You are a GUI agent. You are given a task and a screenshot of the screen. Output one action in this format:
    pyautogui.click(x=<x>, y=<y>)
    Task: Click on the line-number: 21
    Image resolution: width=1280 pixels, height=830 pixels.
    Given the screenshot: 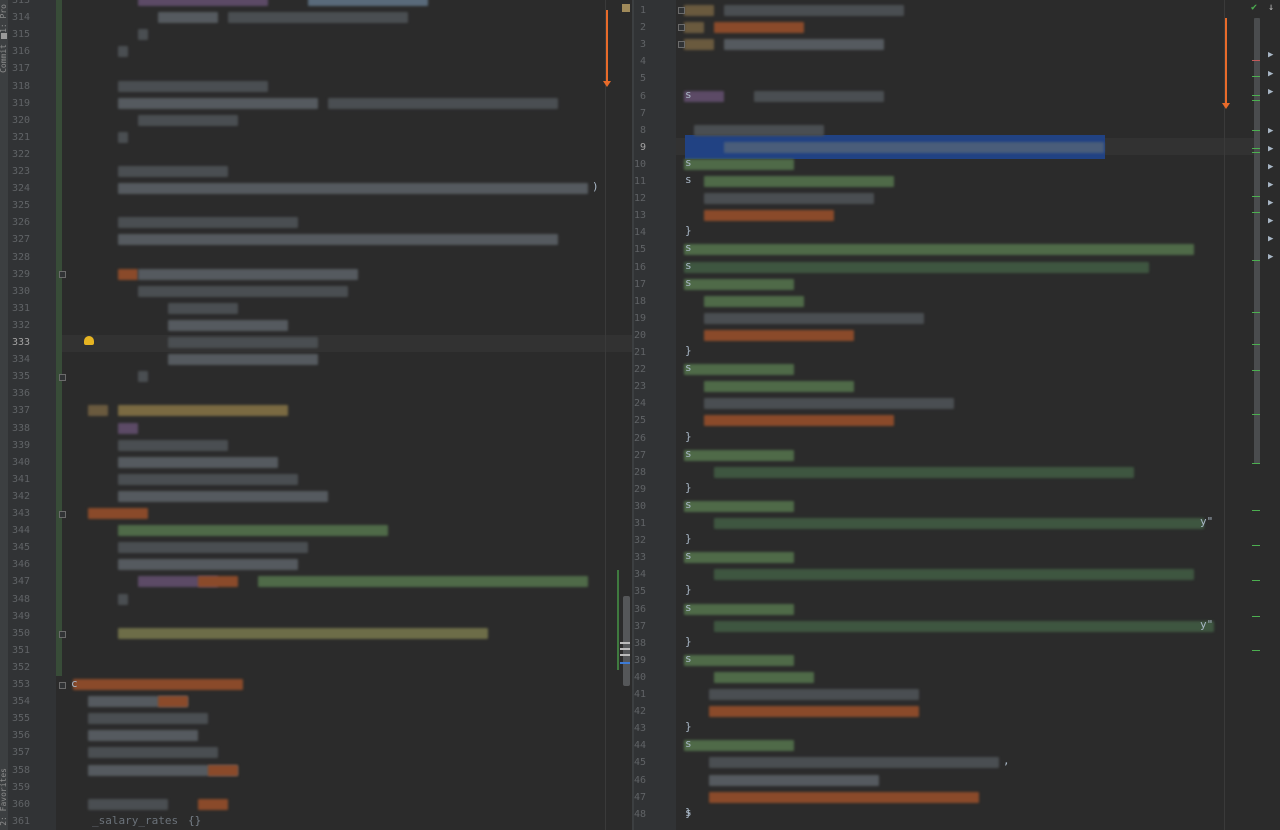 What is the action you would take?
    pyautogui.click(x=640, y=352)
    